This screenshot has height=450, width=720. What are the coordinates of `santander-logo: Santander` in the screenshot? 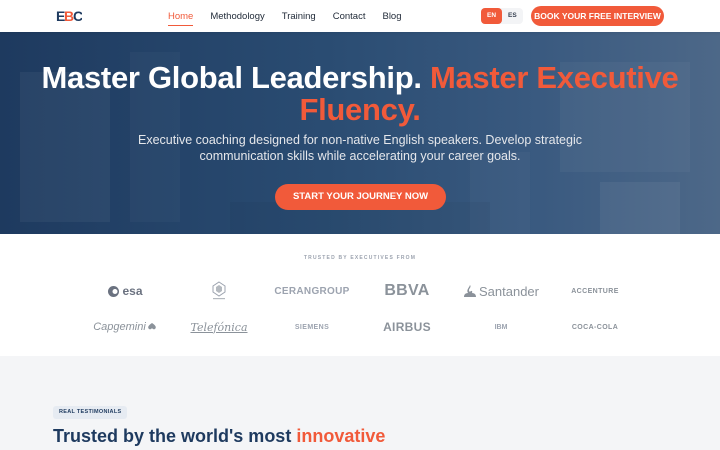 It's located at (501, 291).